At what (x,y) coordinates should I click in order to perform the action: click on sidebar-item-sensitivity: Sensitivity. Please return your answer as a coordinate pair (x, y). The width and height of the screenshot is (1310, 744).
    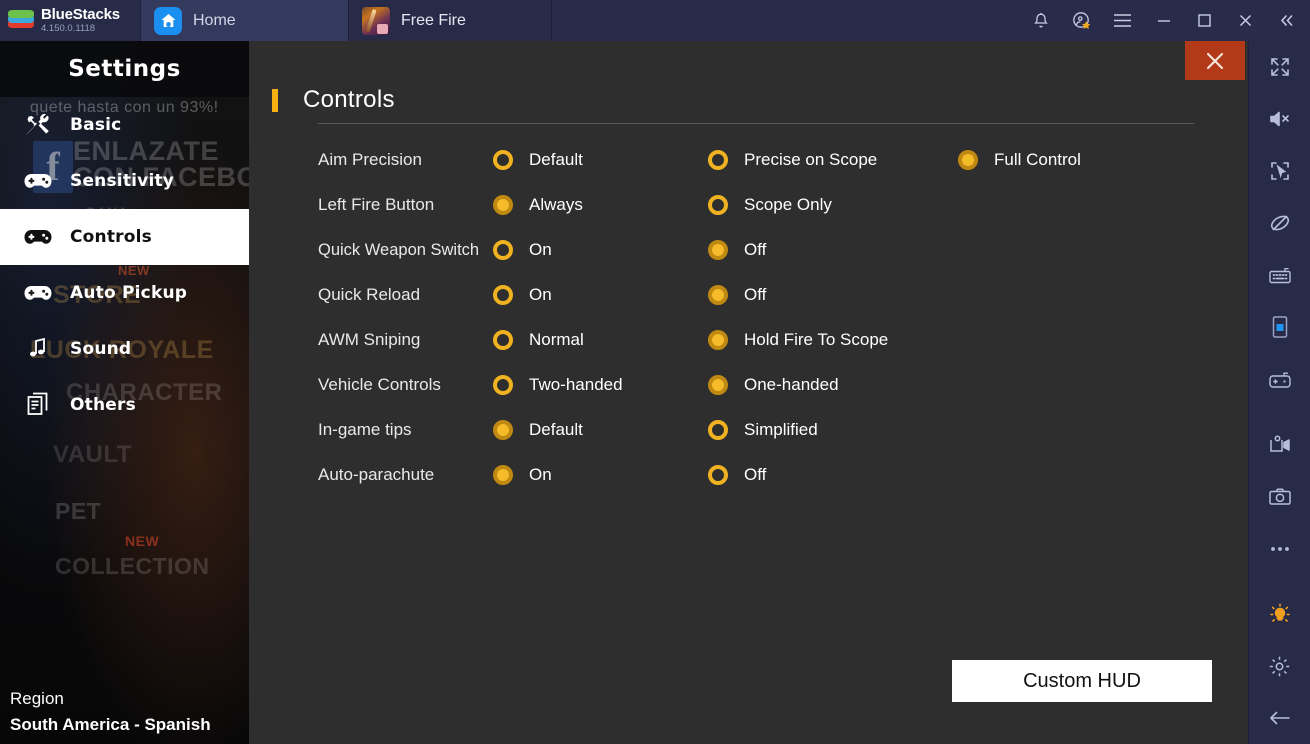
    Looking at the image, I should click on (124, 181).